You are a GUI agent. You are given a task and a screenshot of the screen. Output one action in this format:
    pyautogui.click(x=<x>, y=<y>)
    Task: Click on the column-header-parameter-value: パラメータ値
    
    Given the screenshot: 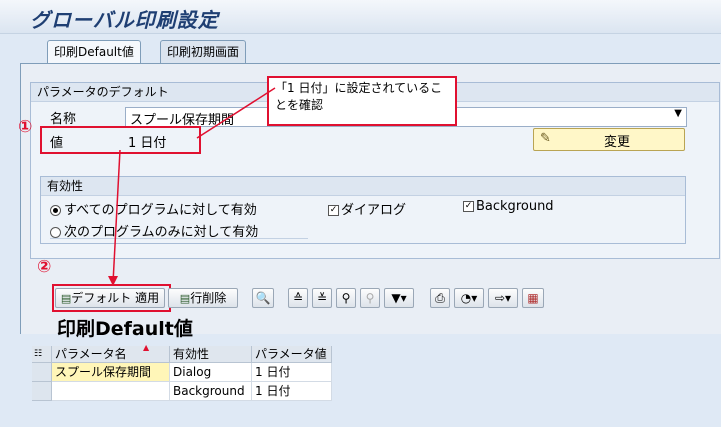 What is the action you would take?
    pyautogui.click(x=292, y=354)
    